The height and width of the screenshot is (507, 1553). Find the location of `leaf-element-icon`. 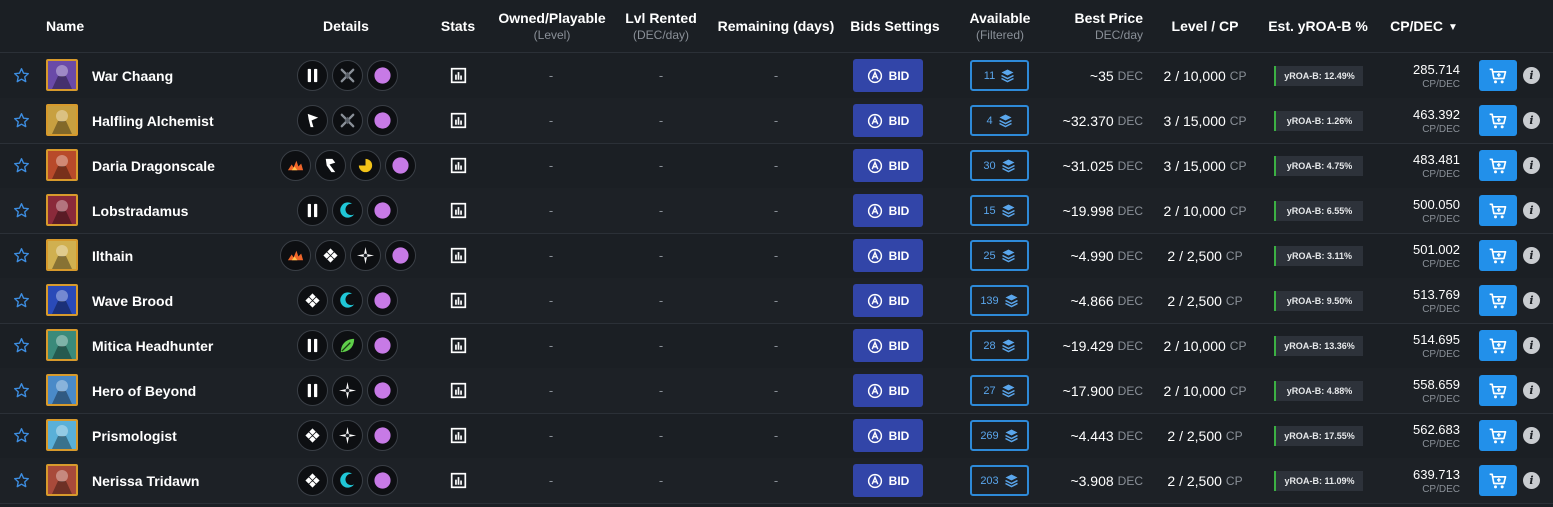

leaf-element-icon is located at coordinates (347, 345).